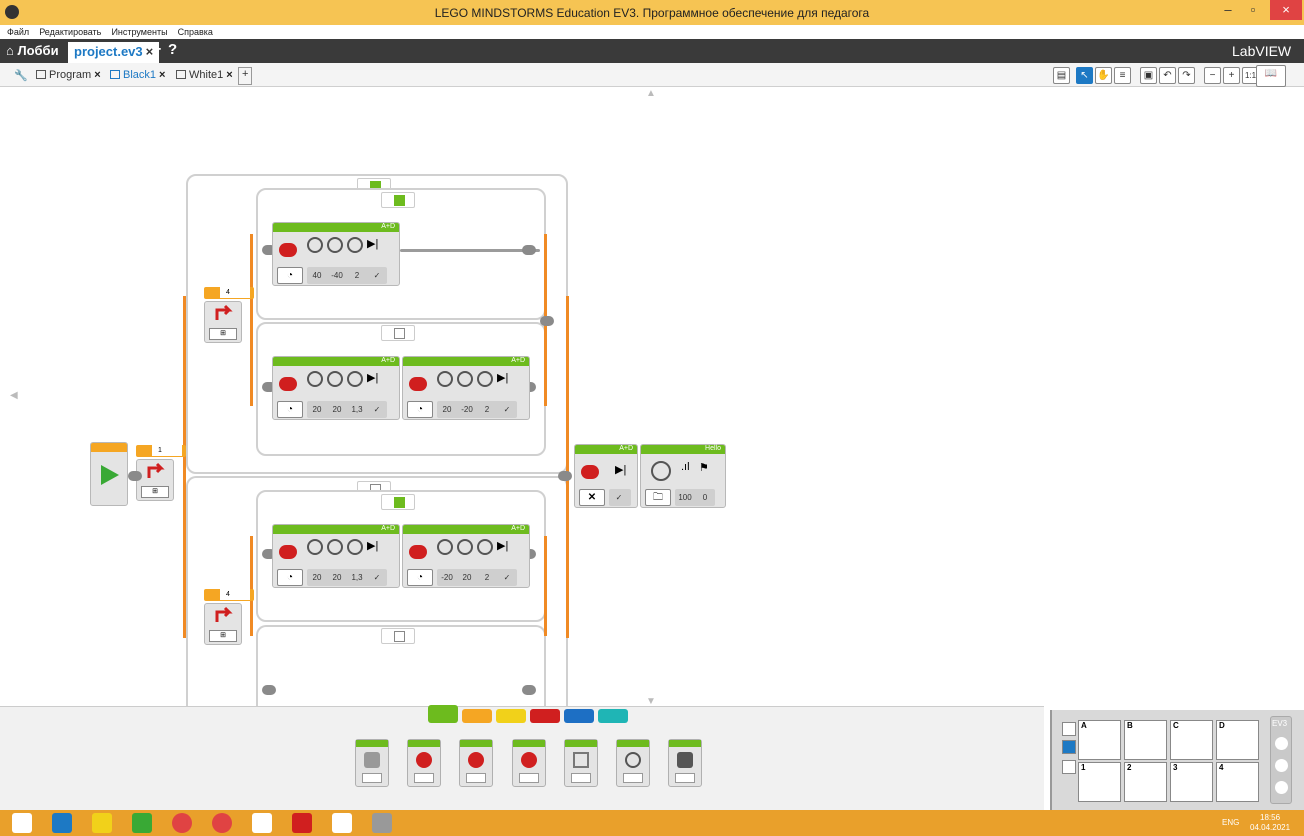  What do you see at coordinates (142, 823) in the screenshot?
I see `store-icon` at bounding box center [142, 823].